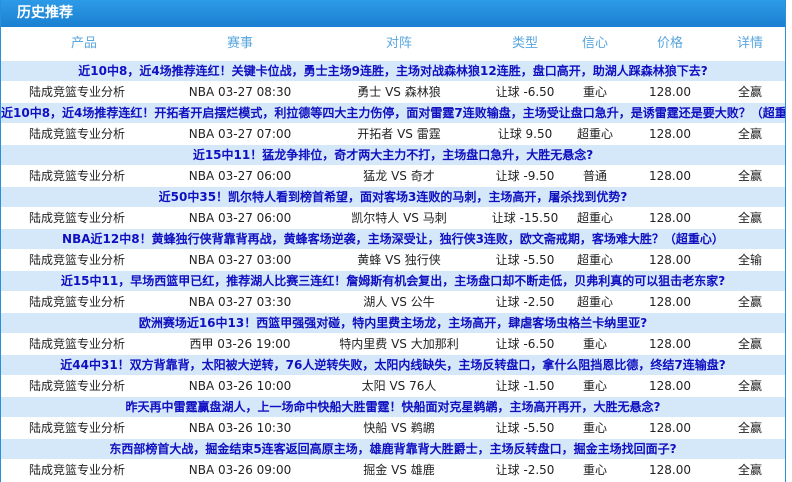 The image size is (792, 482). Describe the element at coordinates (399, 470) in the screenshot. I see `match-cell: 掘金 VS 雄鹿` at that location.